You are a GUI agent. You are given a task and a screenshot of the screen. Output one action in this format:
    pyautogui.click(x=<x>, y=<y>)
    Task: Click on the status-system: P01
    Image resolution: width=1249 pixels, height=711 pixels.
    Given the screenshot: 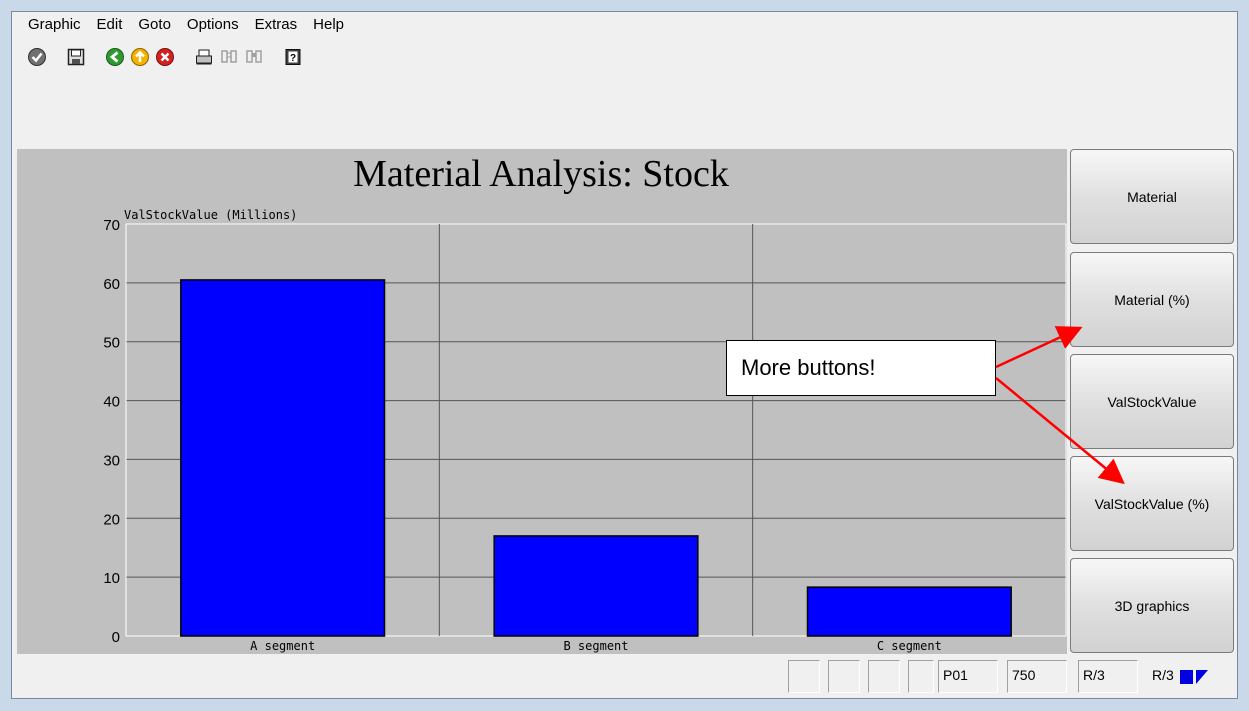 What is the action you would take?
    pyautogui.click(x=968, y=676)
    